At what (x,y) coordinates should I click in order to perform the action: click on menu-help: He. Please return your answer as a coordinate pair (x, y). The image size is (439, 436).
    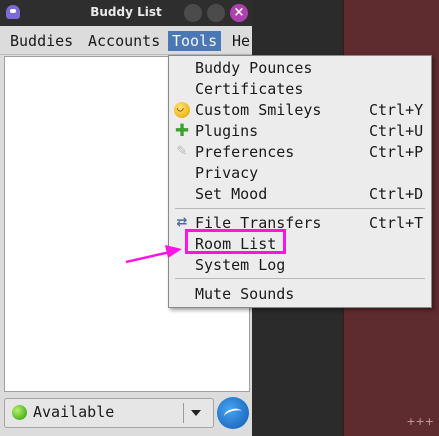
    Looking at the image, I should click on (241, 41).